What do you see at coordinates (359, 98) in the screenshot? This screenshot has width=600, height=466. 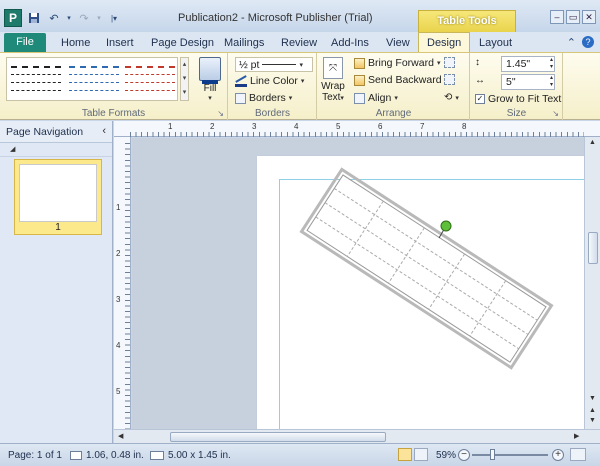 I see `align-icon` at bounding box center [359, 98].